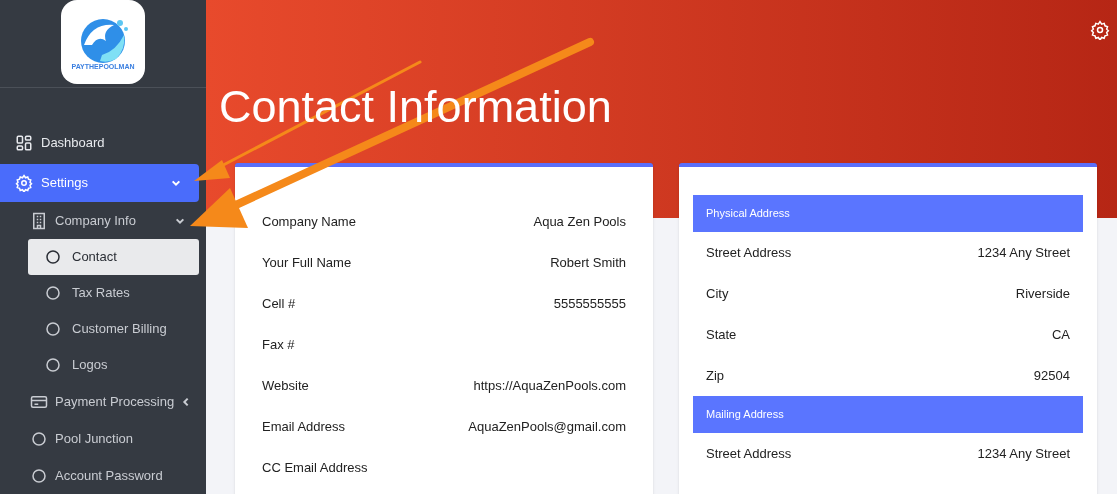 This screenshot has height=494, width=1117. What do you see at coordinates (113, 329) in the screenshot?
I see `sidebar-item: Customer Billing` at bounding box center [113, 329].